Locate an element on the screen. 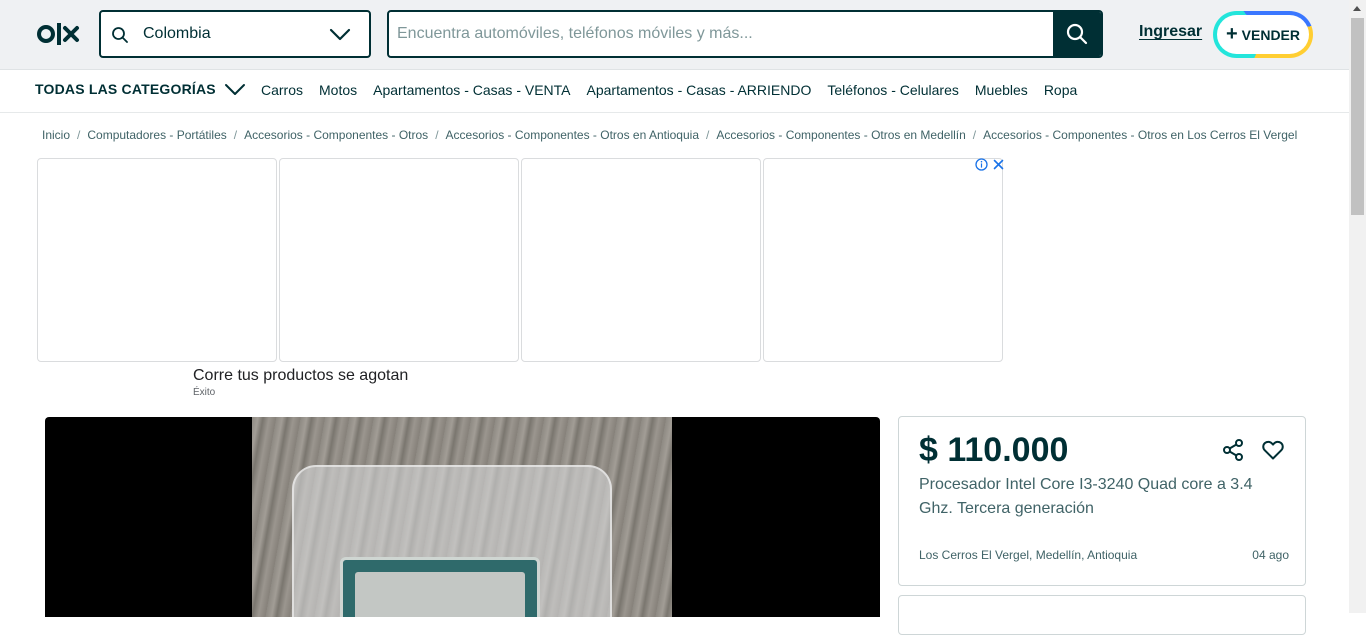  search-button is located at coordinates (1077, 34).